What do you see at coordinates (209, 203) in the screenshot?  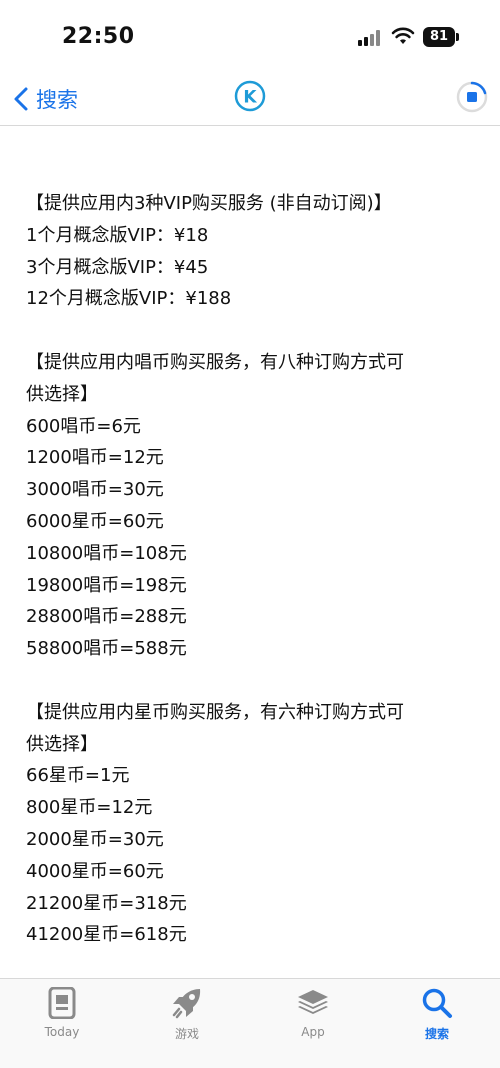 I see `content-line: 【提供应用内3种VIP购买服务 (非自动订阅)】` at bounding box center [209, 203].